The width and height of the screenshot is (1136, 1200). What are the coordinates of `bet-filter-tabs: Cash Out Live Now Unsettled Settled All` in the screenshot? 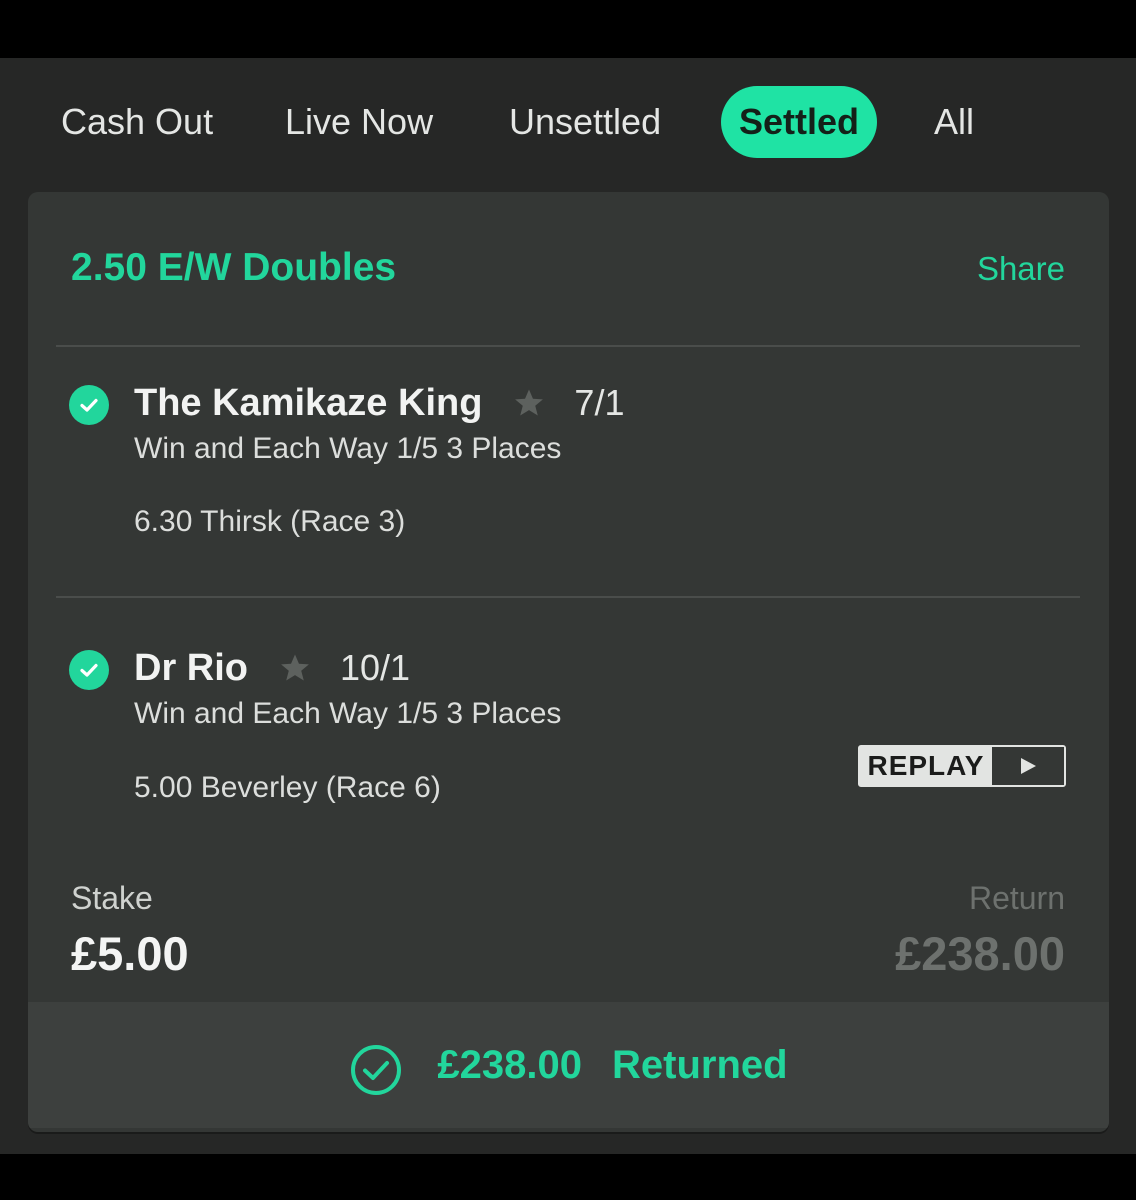 It's located at (568, 122).